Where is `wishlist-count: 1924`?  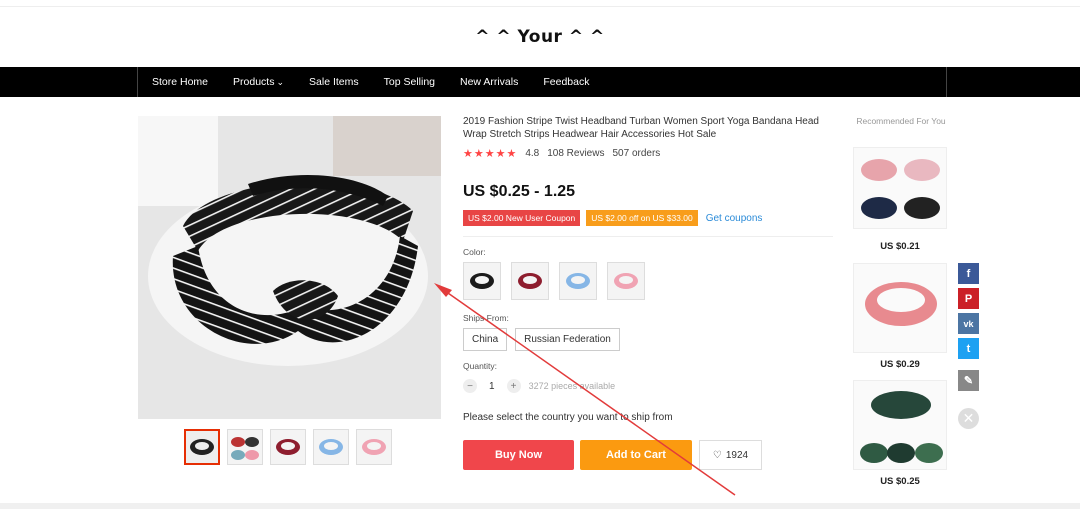 wishlist-count: 1924 is located at coordinates (737, 455).